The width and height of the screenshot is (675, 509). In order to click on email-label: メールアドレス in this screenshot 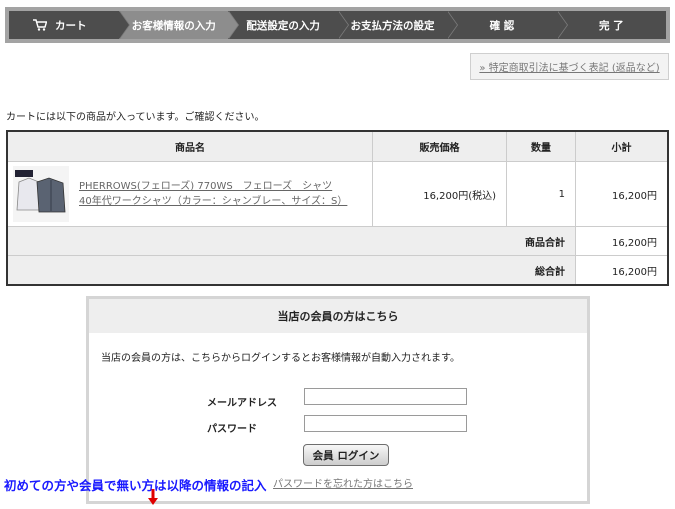, I will do `click(242, 403)`.